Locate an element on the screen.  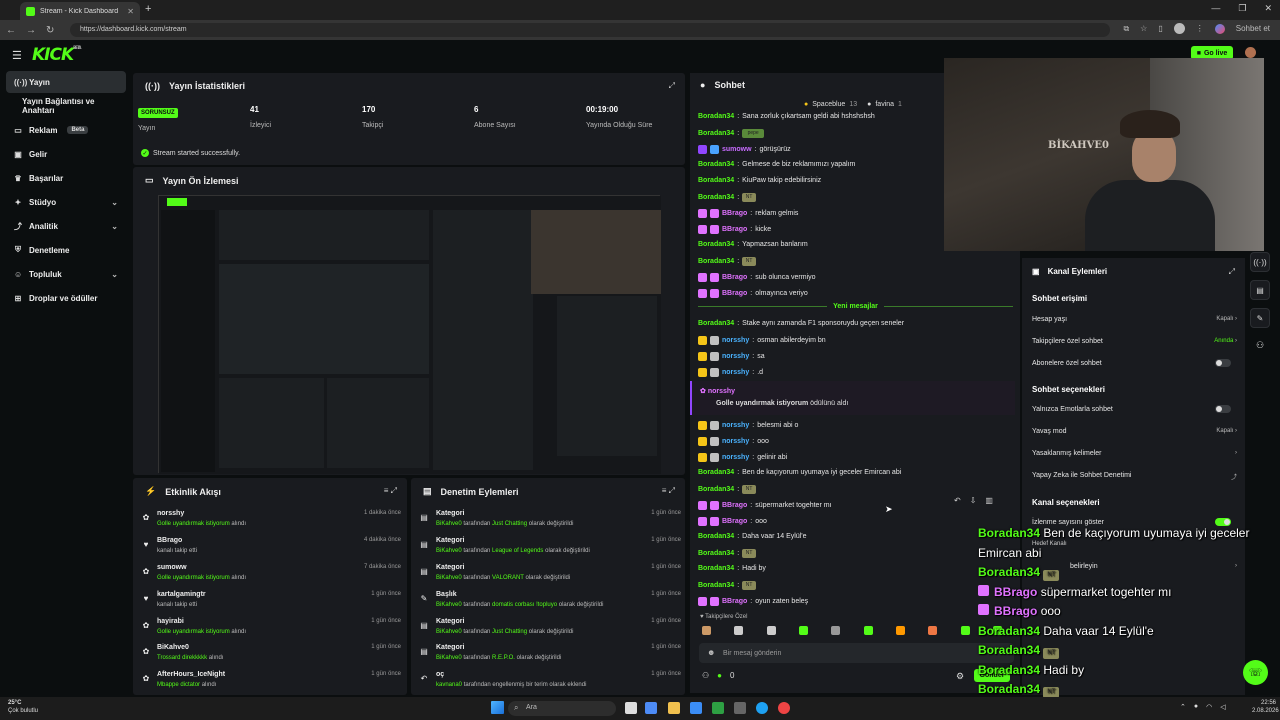
sidebar-item-droplar: ⊞ Droplar ve ödüller is located at coordinates (66, 298).